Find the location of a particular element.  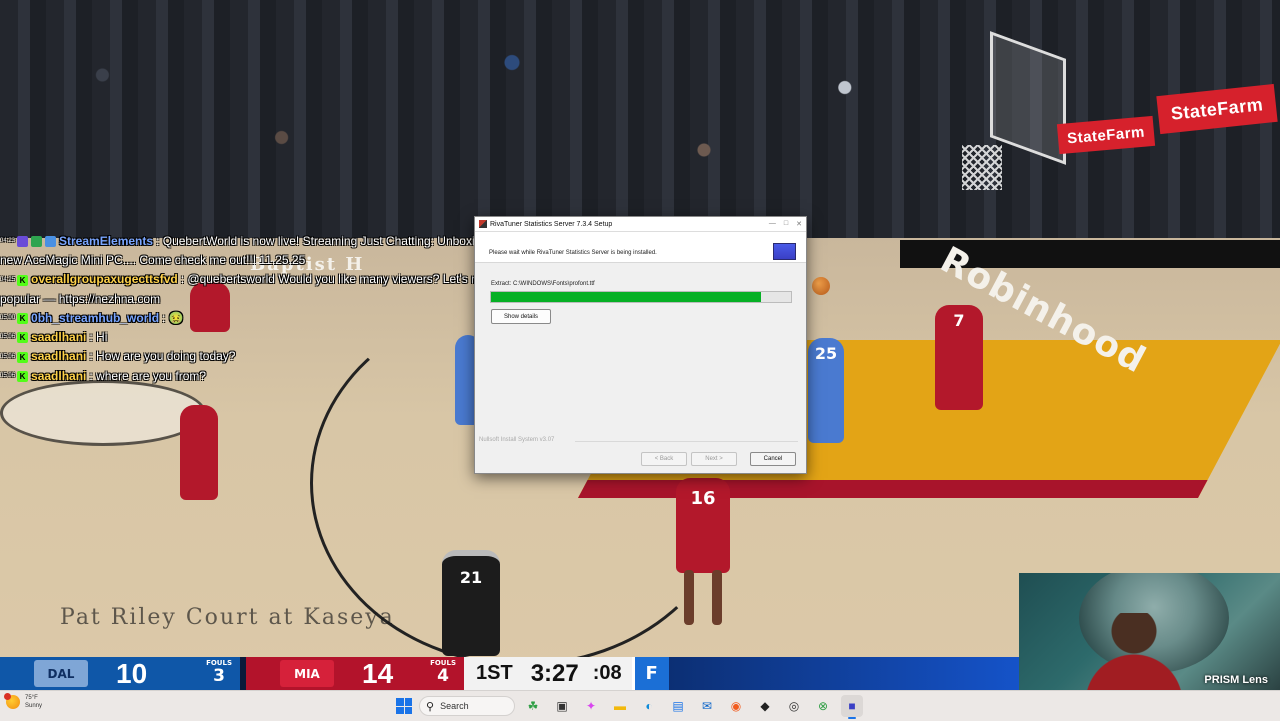

streamer is located at coordinates (1134, 651).